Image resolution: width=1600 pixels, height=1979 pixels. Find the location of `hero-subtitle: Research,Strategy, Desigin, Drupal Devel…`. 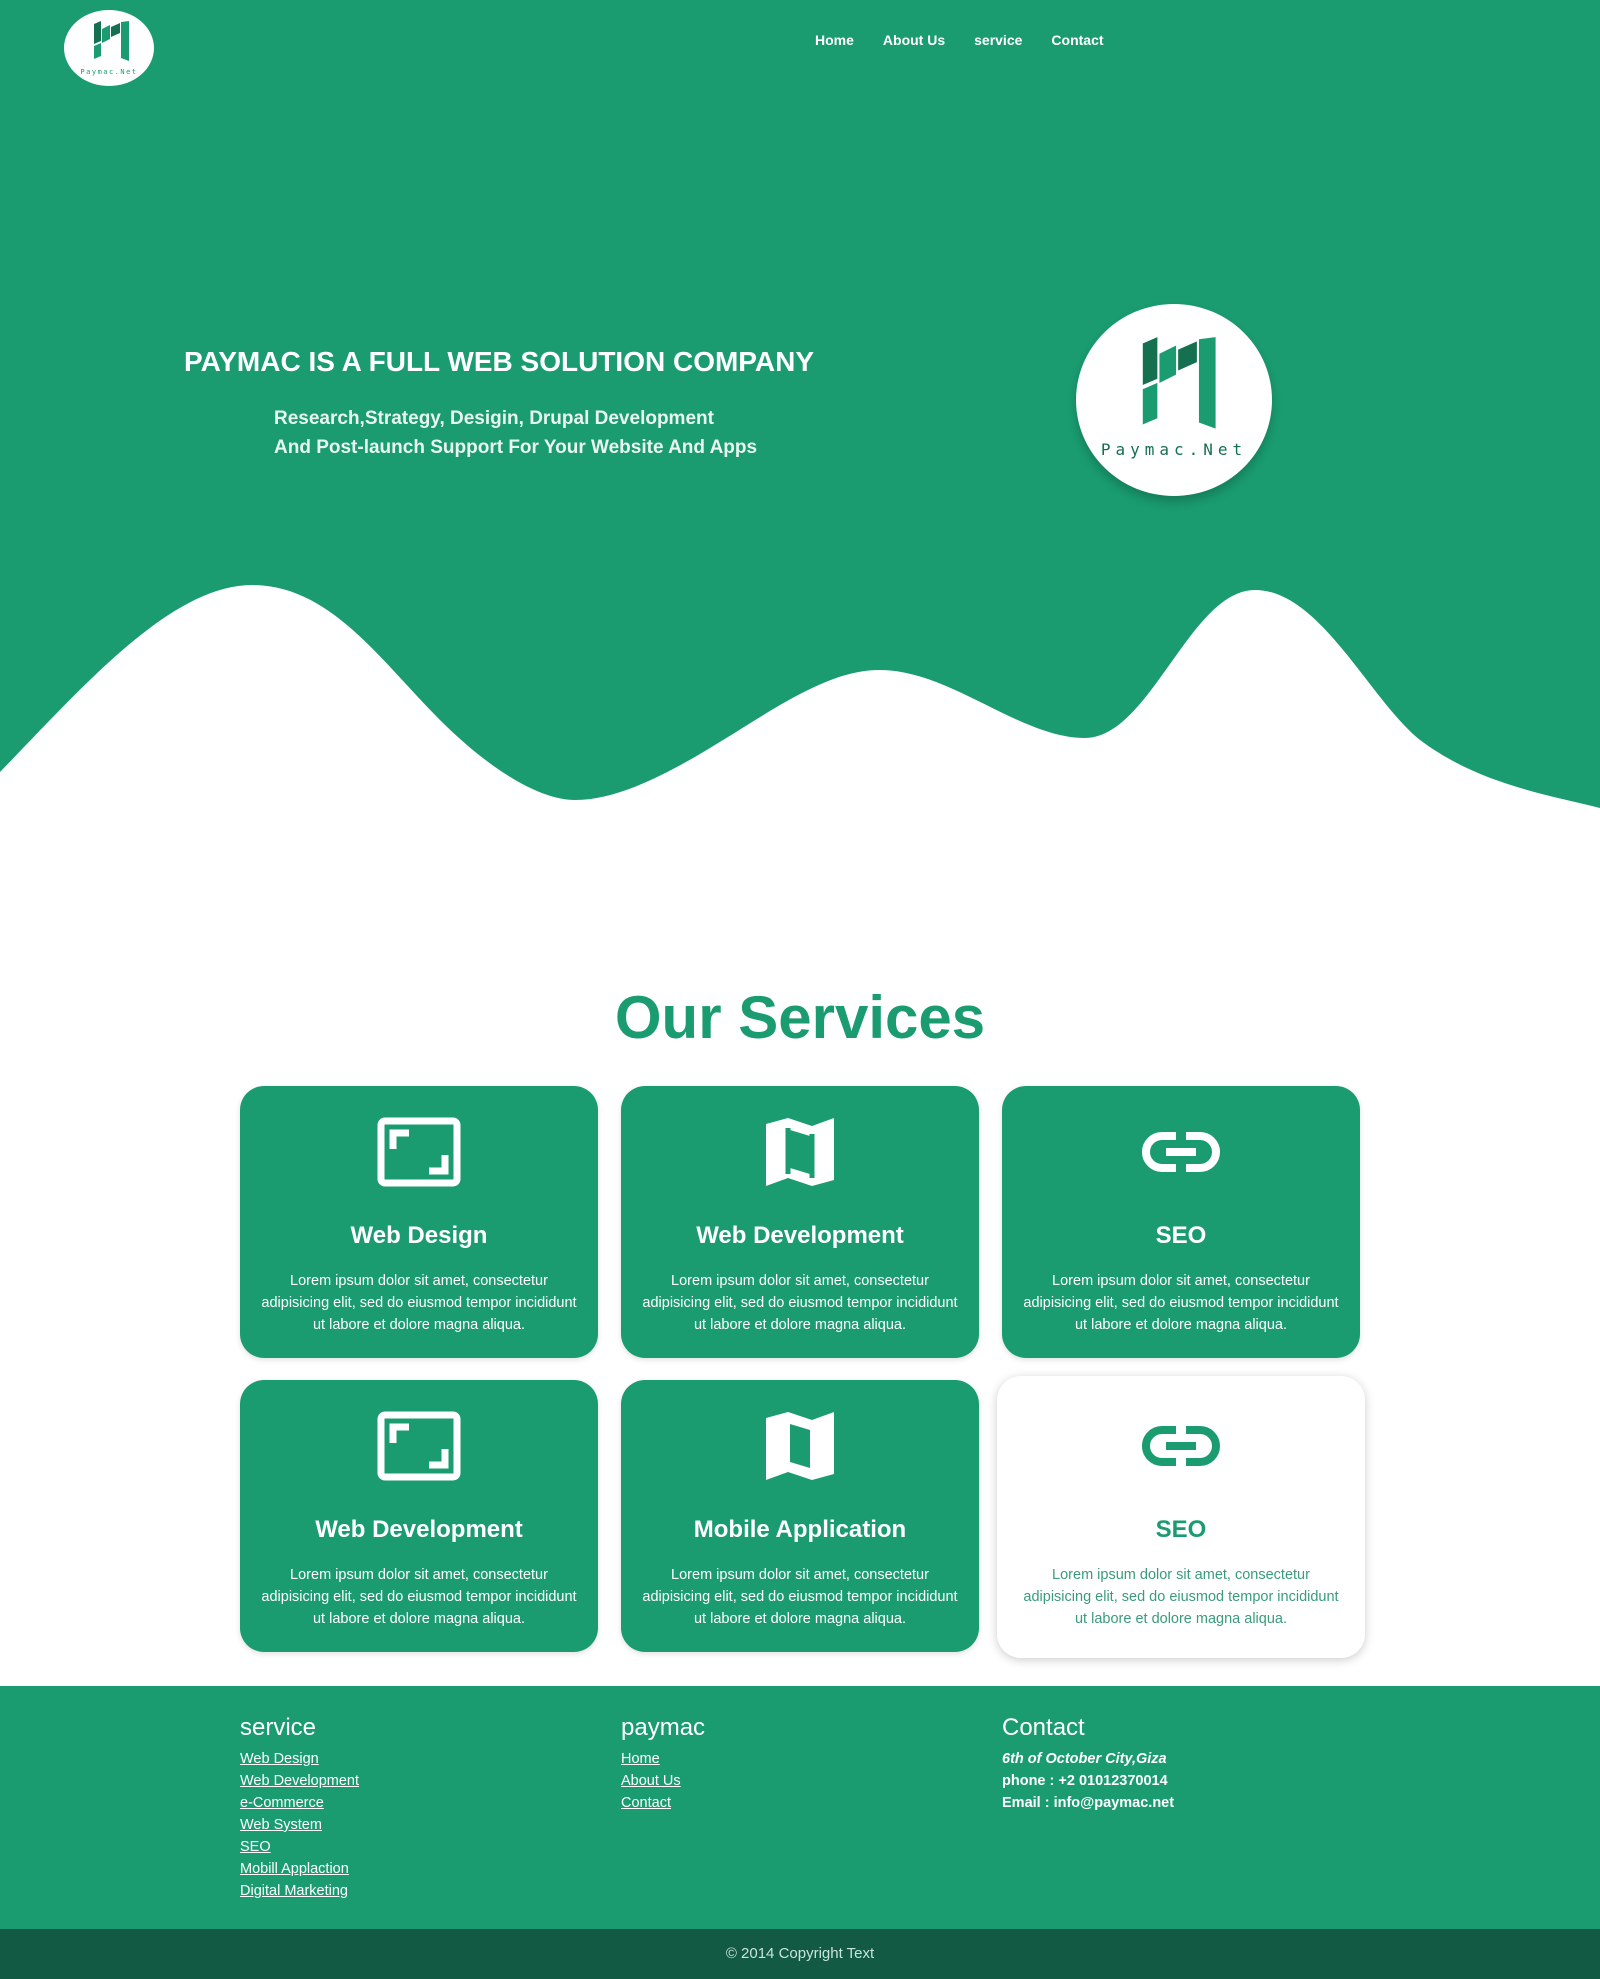

hero-subtitle: Research,Strategy, Desigin, Drupal Devel… is located at coordinates (515, 433).